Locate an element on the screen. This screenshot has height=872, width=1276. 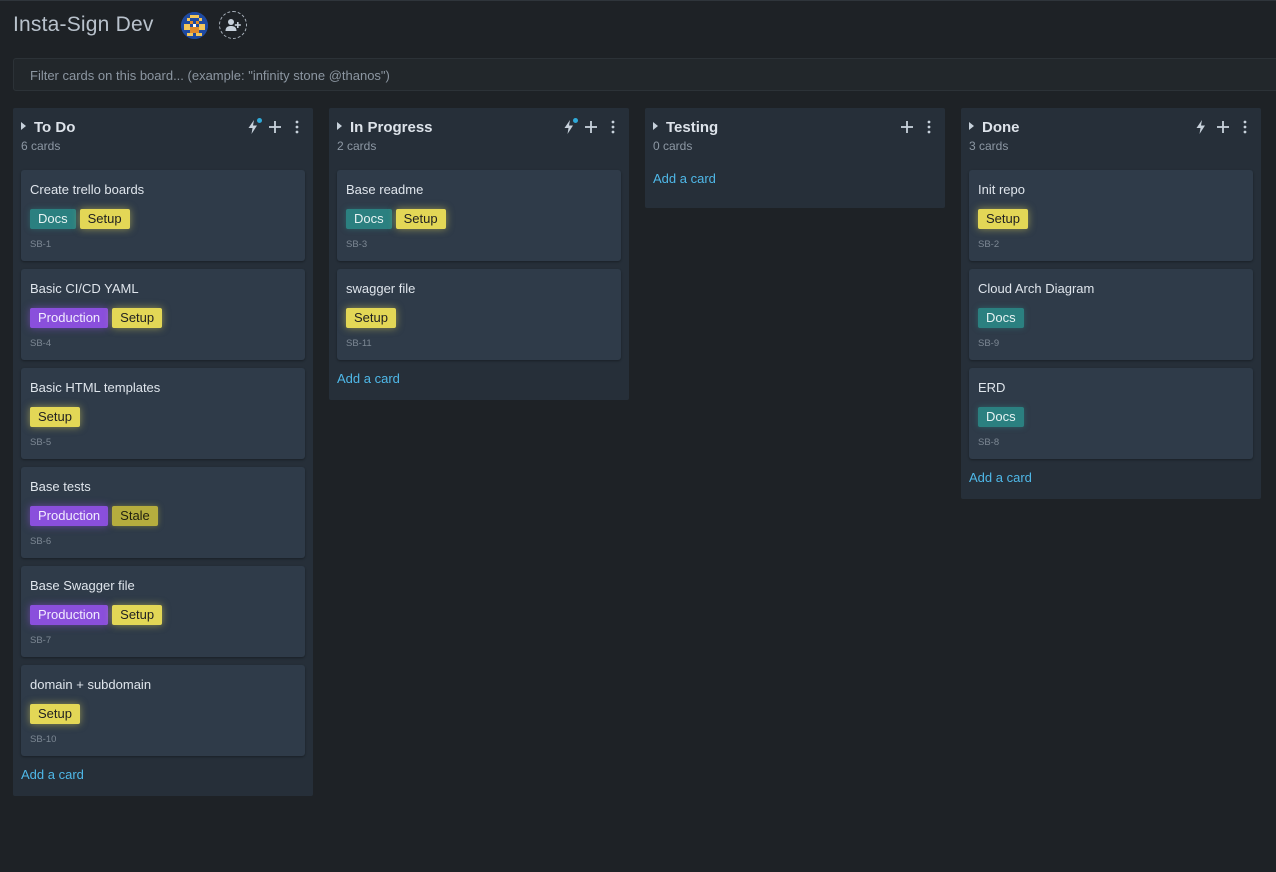
card-title: Basic CI/CD YAML is located at coordinates (84, 288).